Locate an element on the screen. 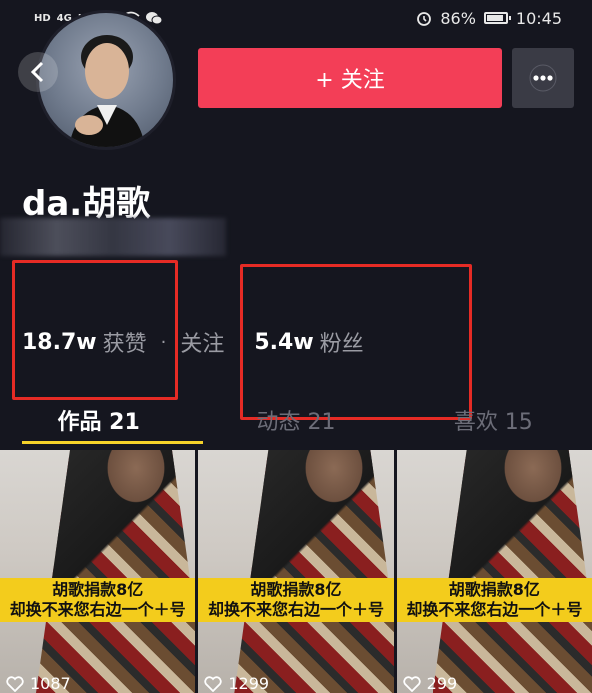 The width and height of the screenshot is (592, 693). back-button is located at coordinates (38, 72).